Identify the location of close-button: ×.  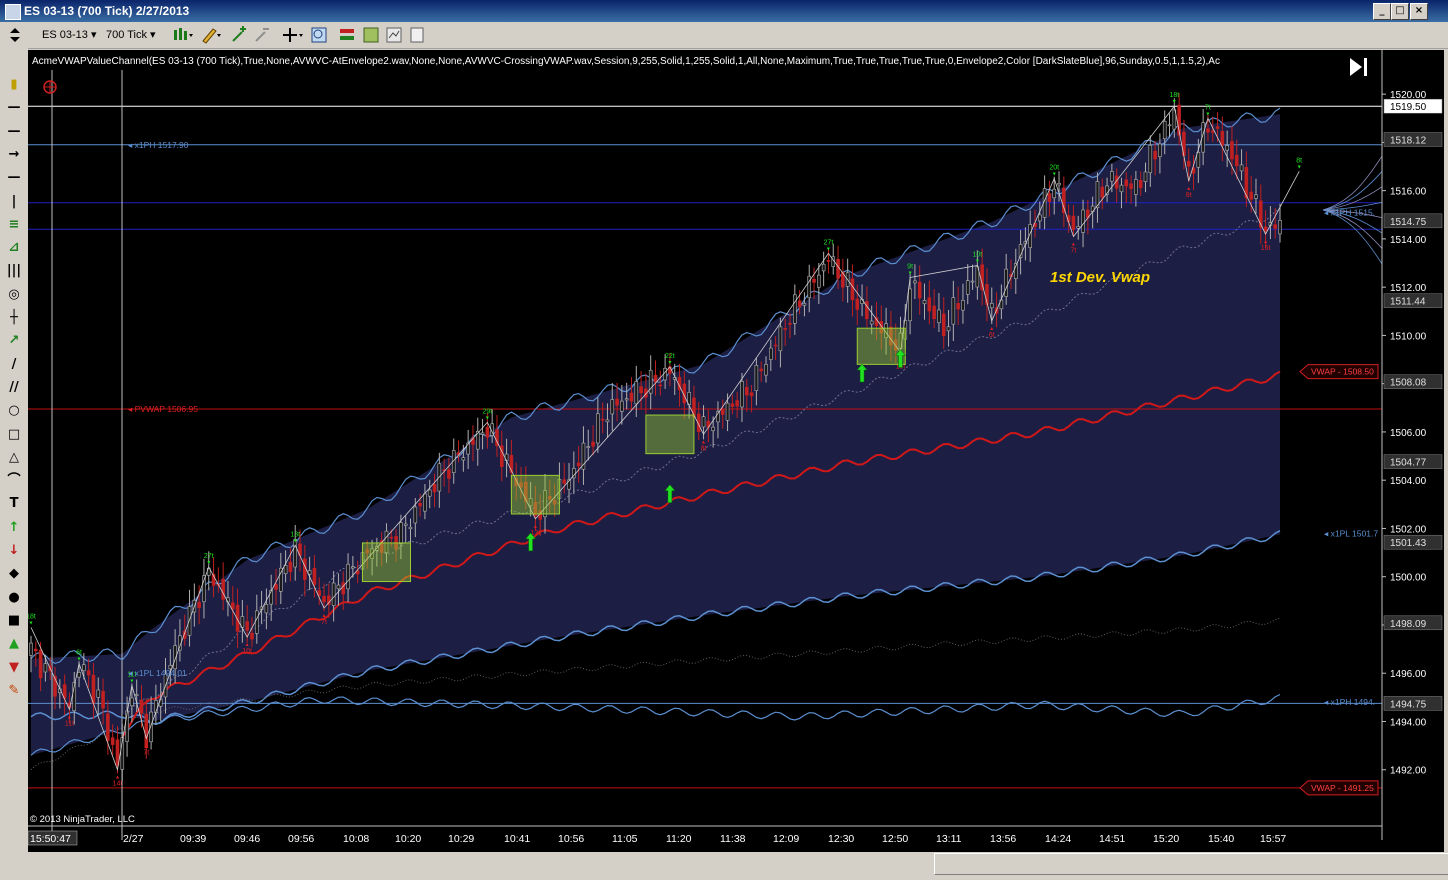
(1419, 11).